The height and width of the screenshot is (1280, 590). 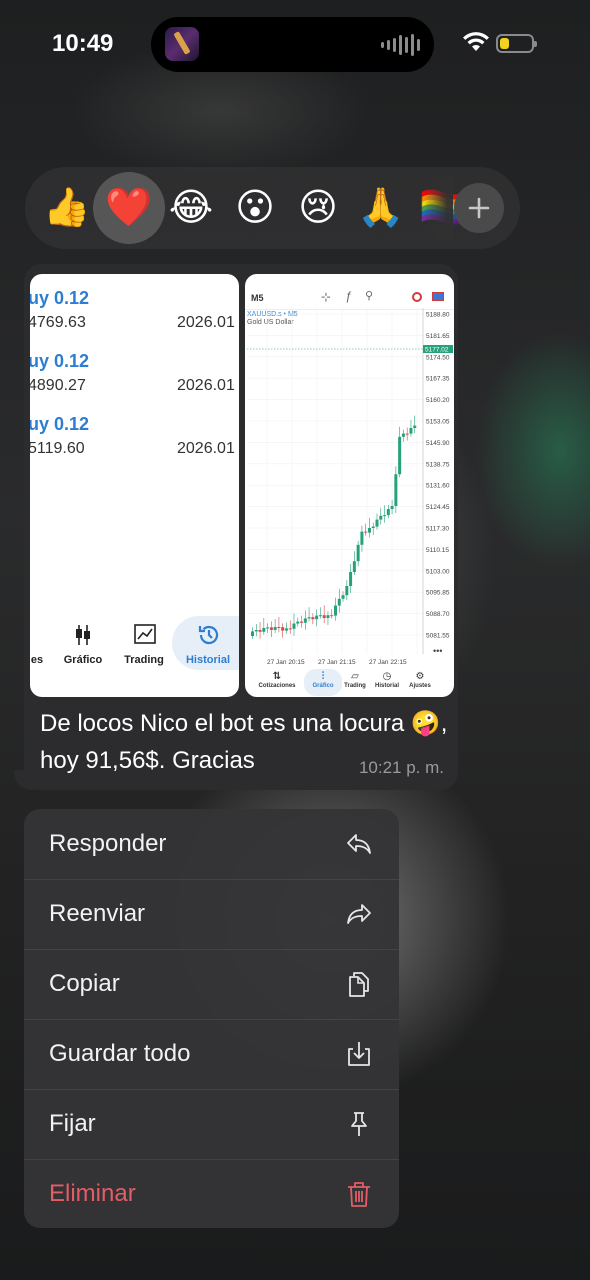 What do you see at coordinates (438, 422) in the screenshot?
I see `y-tick-label: 5153.05` at bounding box center [438, 422].